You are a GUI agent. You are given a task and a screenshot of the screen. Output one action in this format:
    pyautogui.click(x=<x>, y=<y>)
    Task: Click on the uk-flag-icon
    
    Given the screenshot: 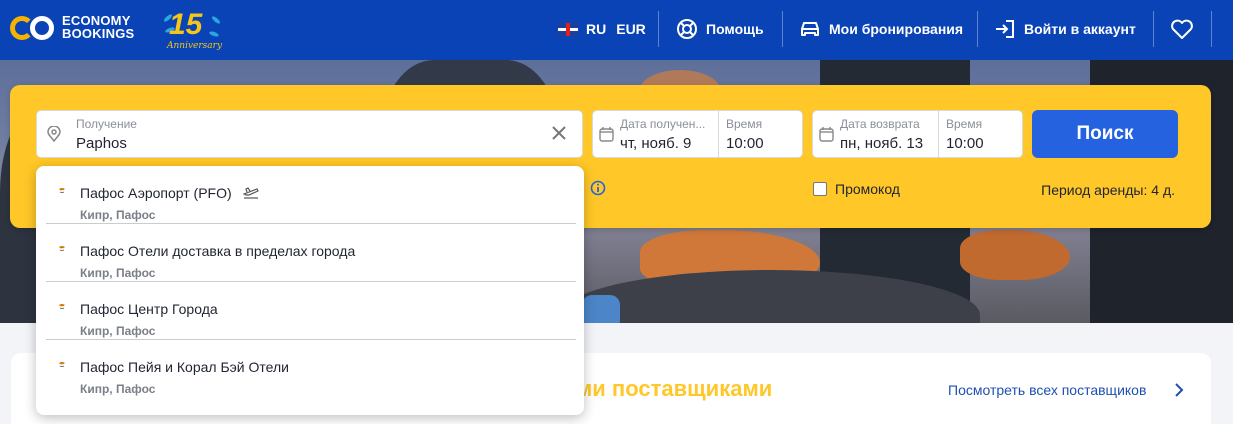 What is the action you would take?
    pyautogui.click(x=568, y=29)
    